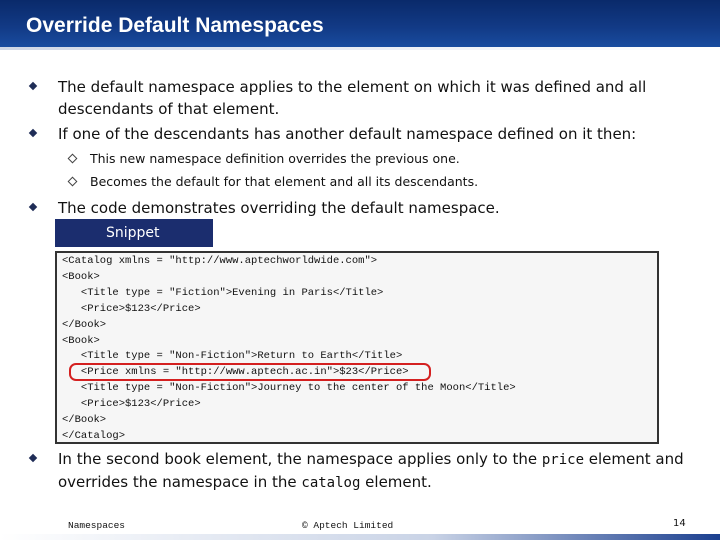 The height and width of the screenshot is (540, 720). Describe the element at coordinates (396, 482) in the screenshot. I see `bullet-4-text-d: element.` at that location.